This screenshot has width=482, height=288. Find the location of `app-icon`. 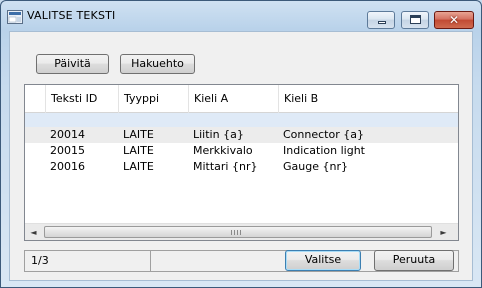

app-icon is located at coordinates (15, 17).